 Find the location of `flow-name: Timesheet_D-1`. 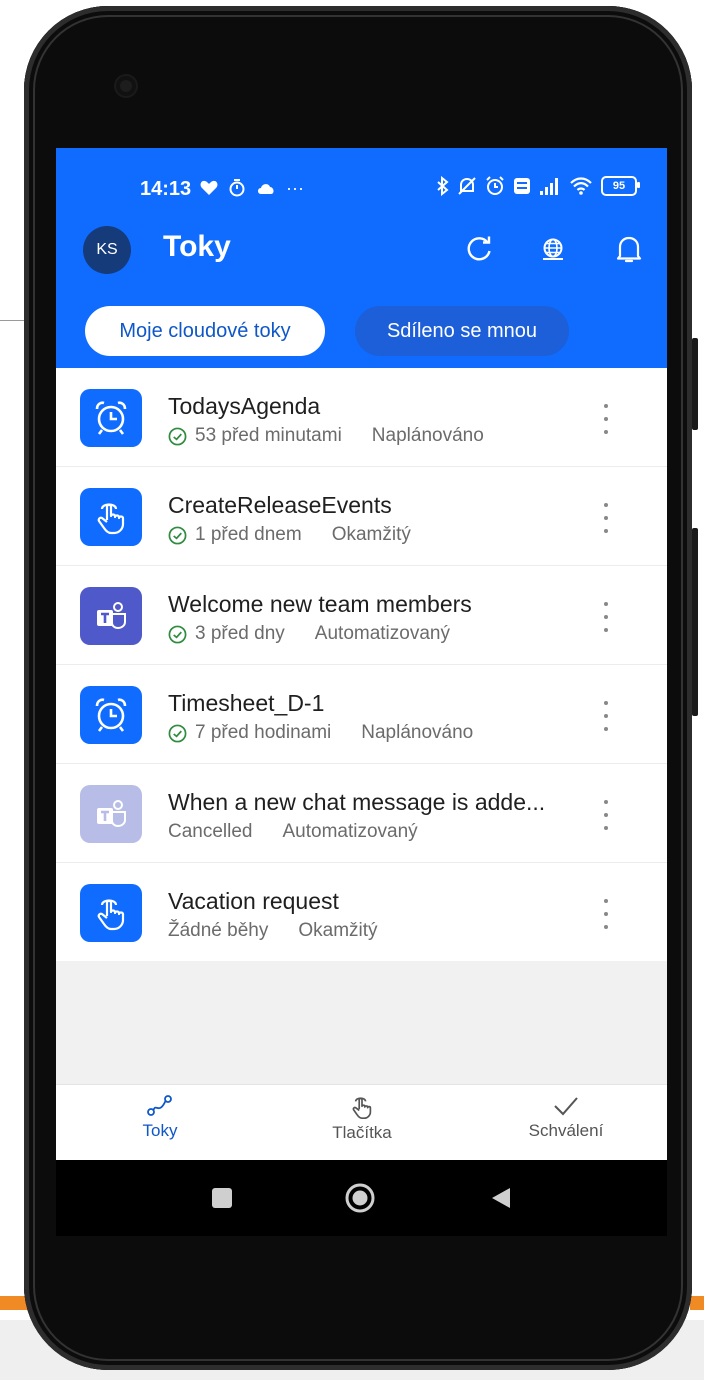

flow-name: Timesheet_D-1 is located at coordinates (246, 703).